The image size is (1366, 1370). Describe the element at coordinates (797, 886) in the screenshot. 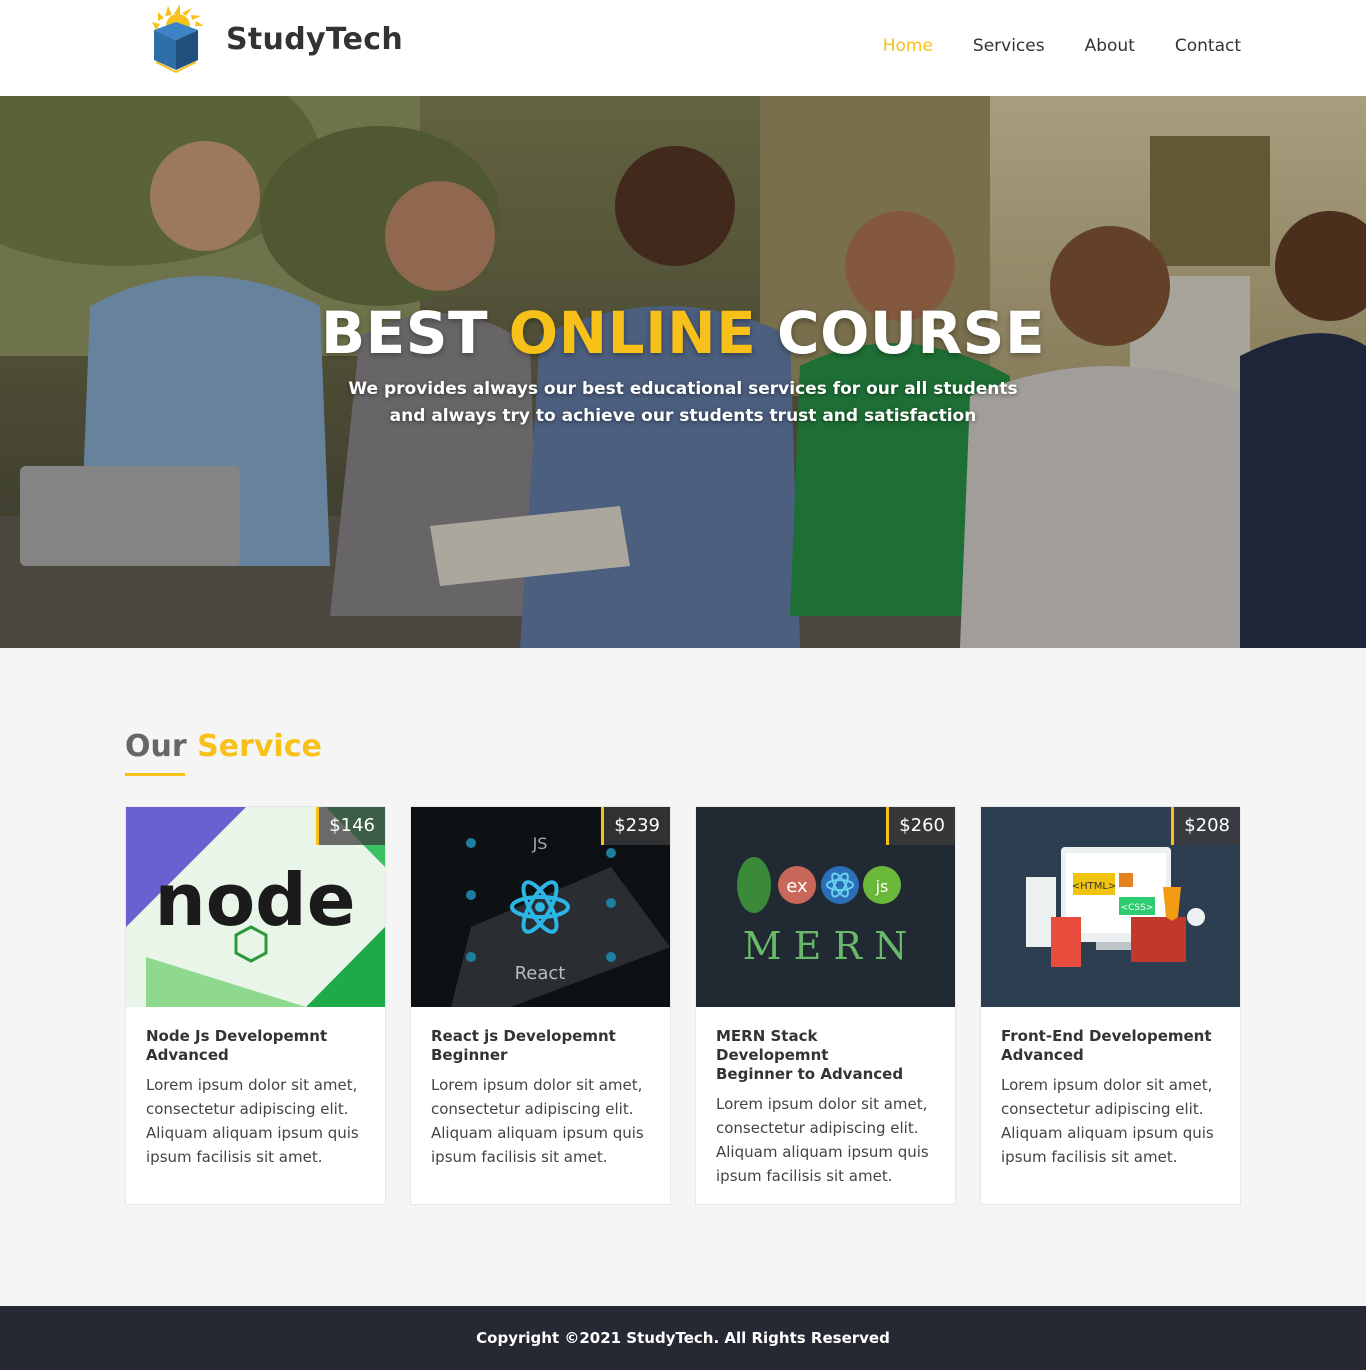

I see `svg-text: ex` at that location.